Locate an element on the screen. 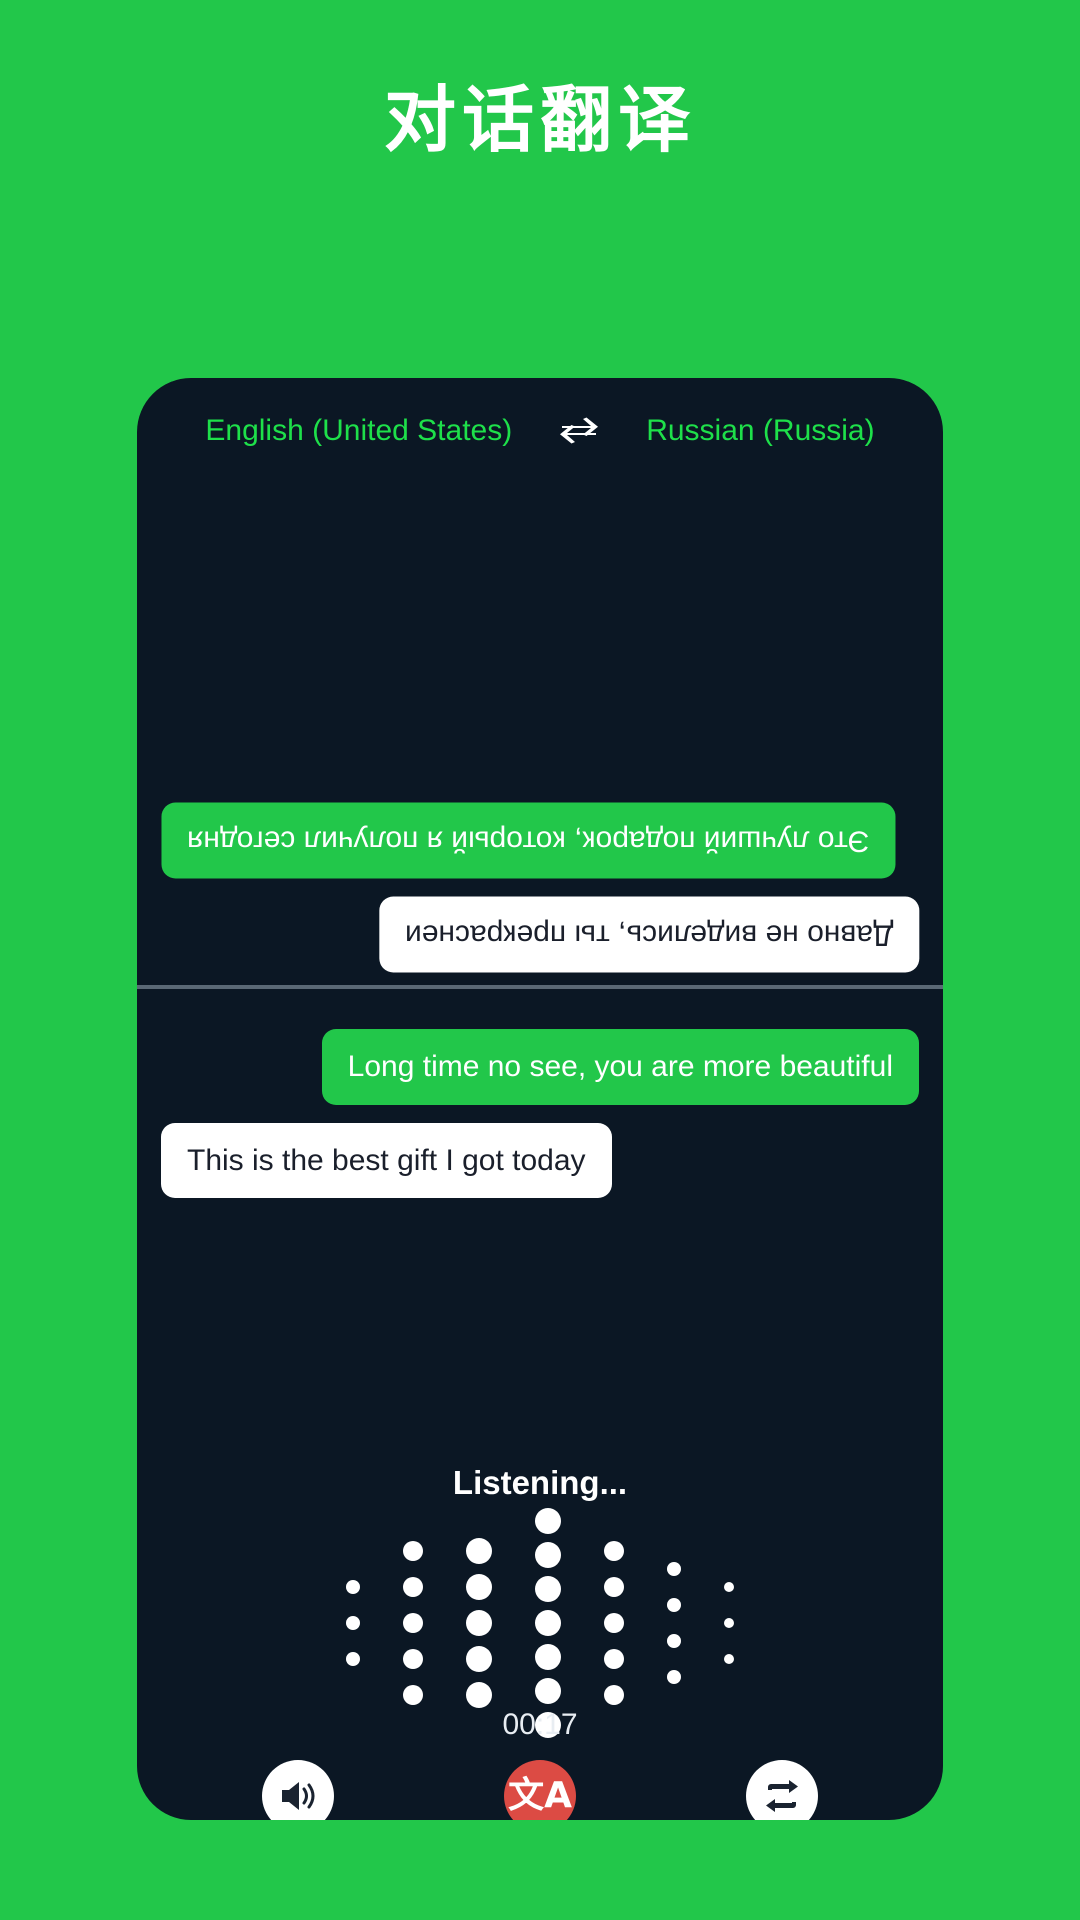 This screenshot has height=1920, width=1080. translate-icon: 文A is located at coordinates (540, 1790).